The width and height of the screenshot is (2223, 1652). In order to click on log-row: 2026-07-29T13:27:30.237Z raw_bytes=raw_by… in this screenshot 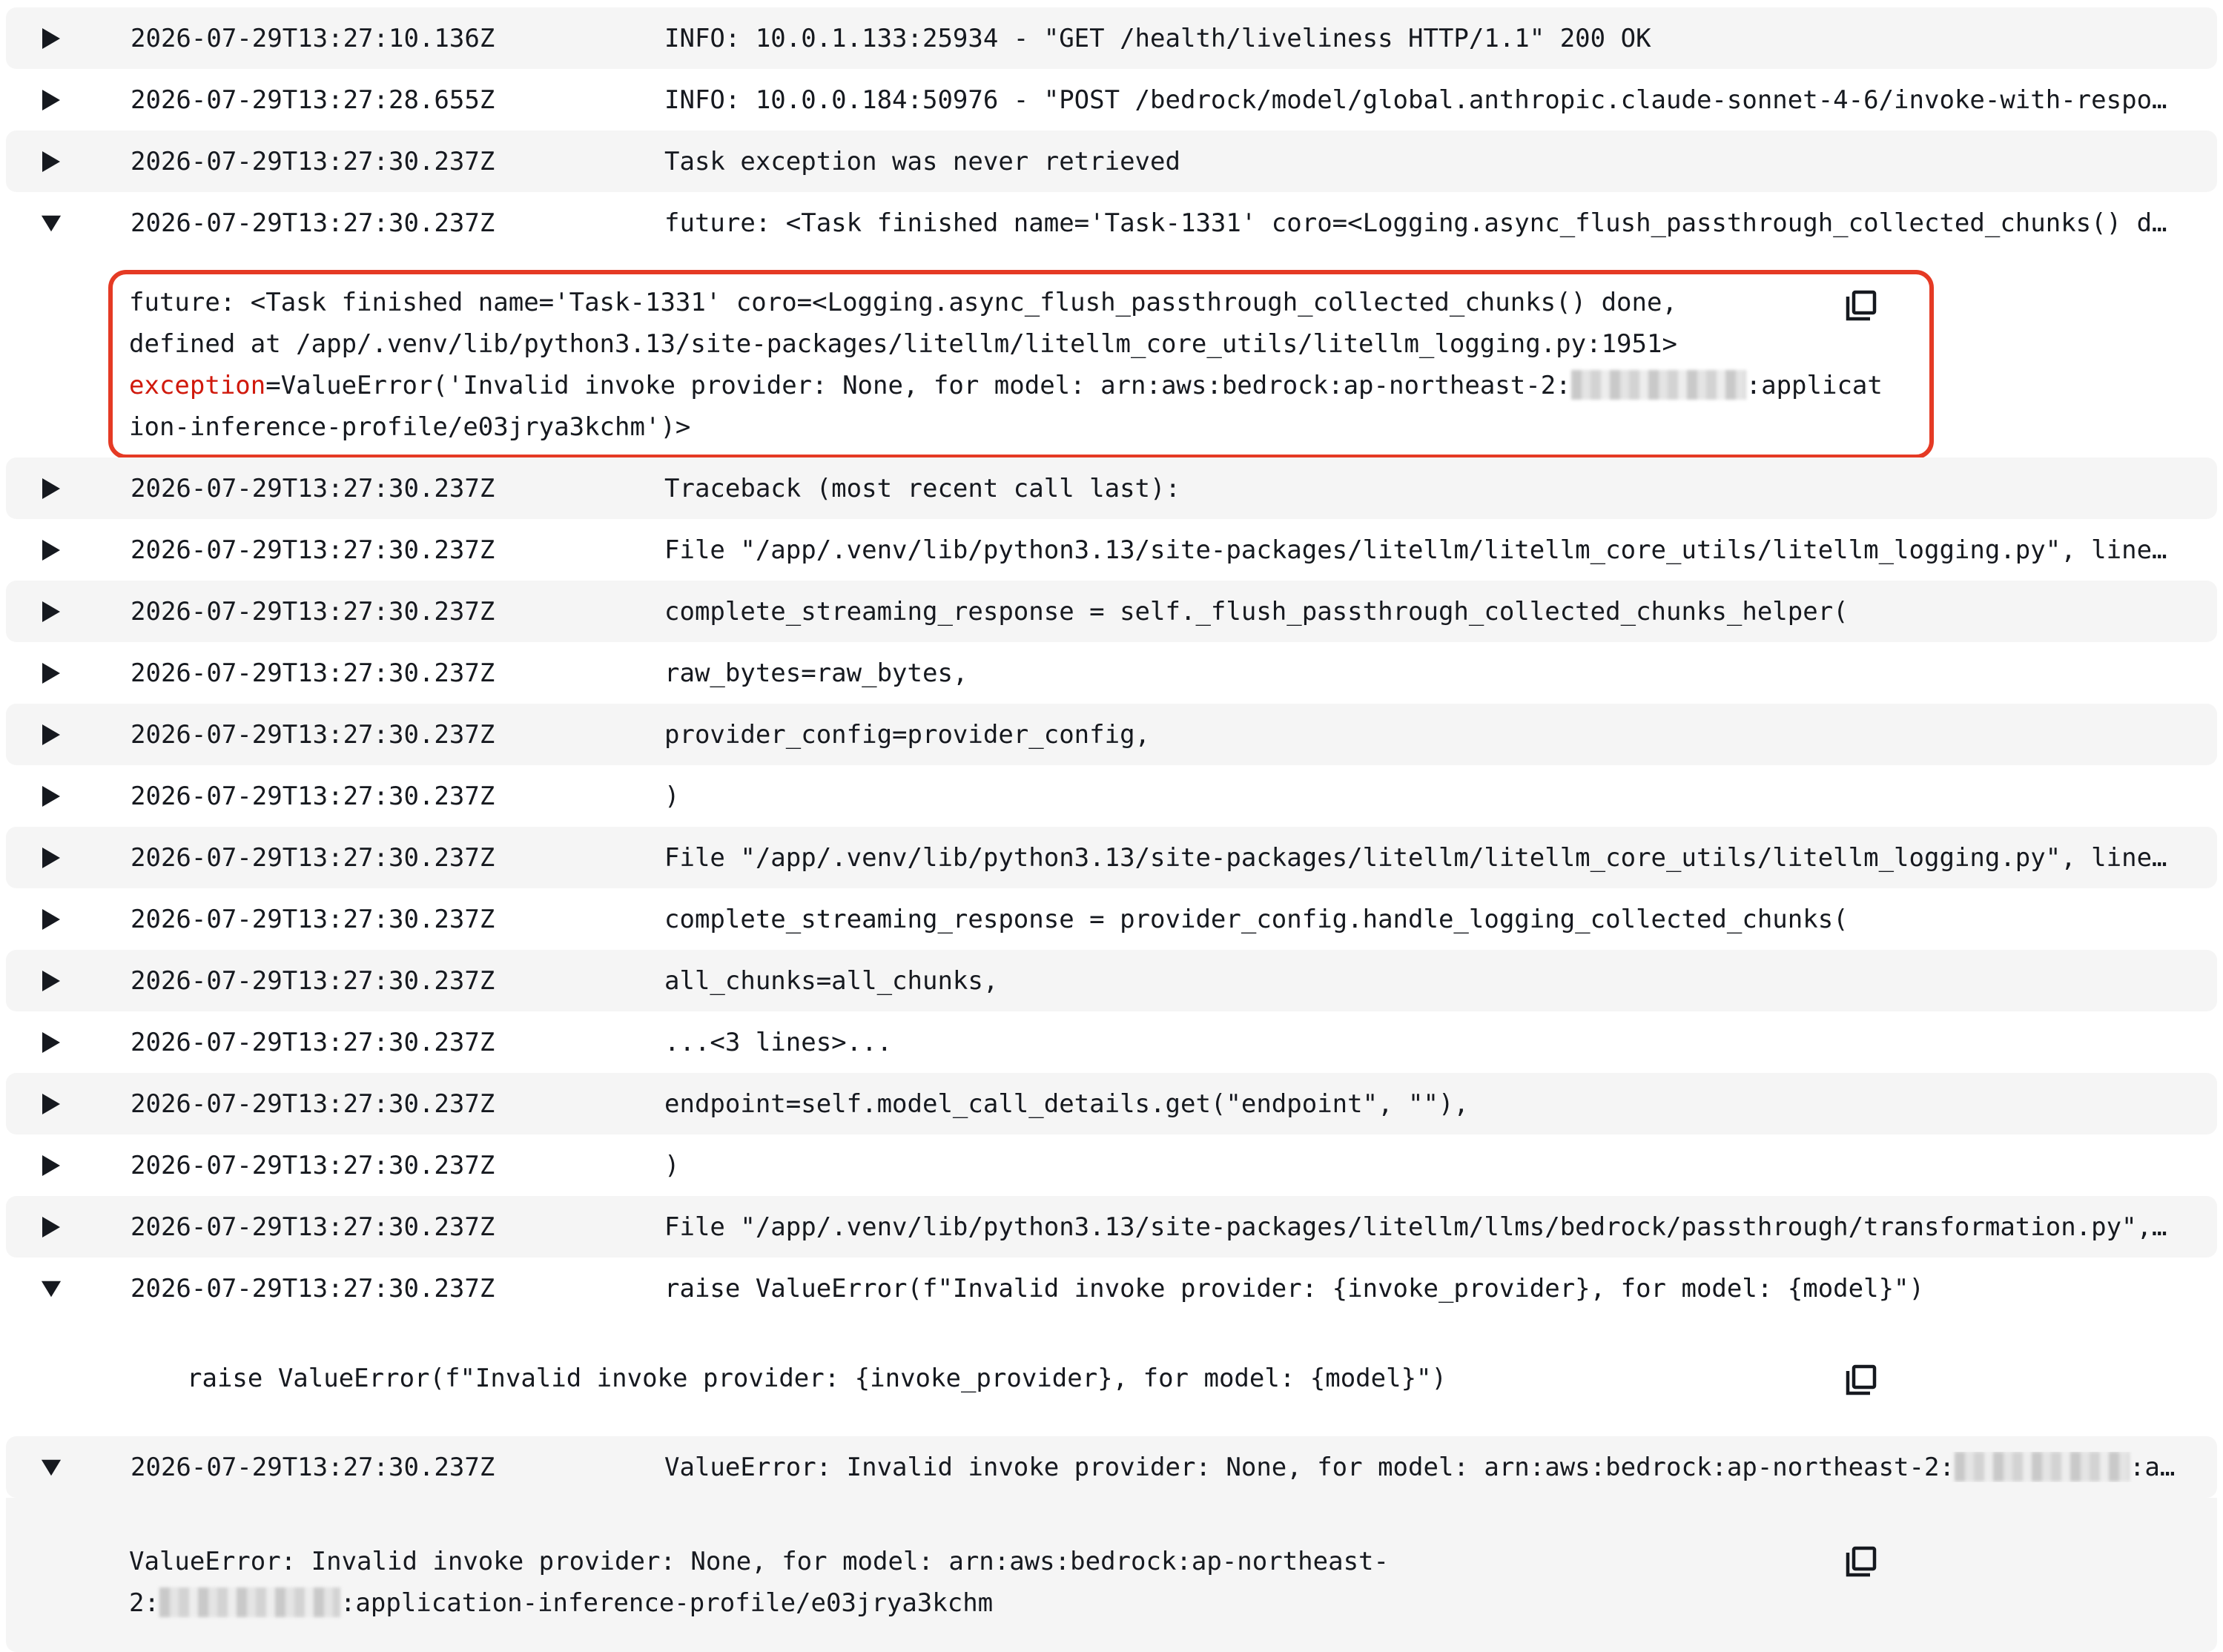, I will do `click(1111, 673)`.